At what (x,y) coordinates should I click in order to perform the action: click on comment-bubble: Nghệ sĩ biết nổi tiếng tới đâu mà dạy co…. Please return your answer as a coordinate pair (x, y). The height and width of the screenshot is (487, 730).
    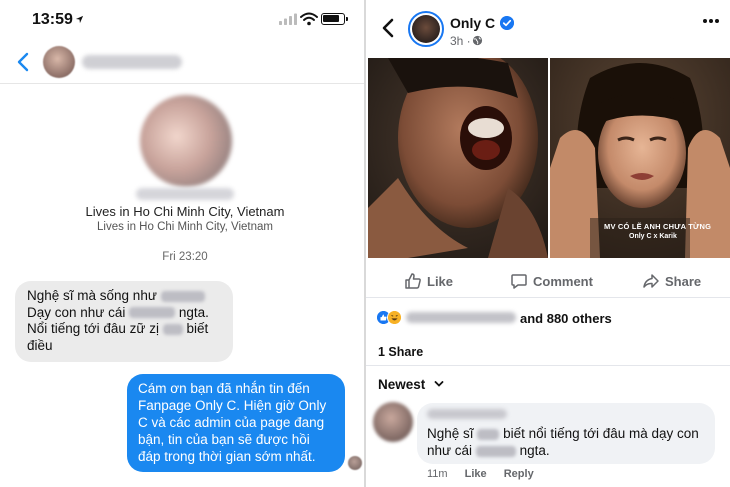
    Looking at the image, I should click on (566, 433).